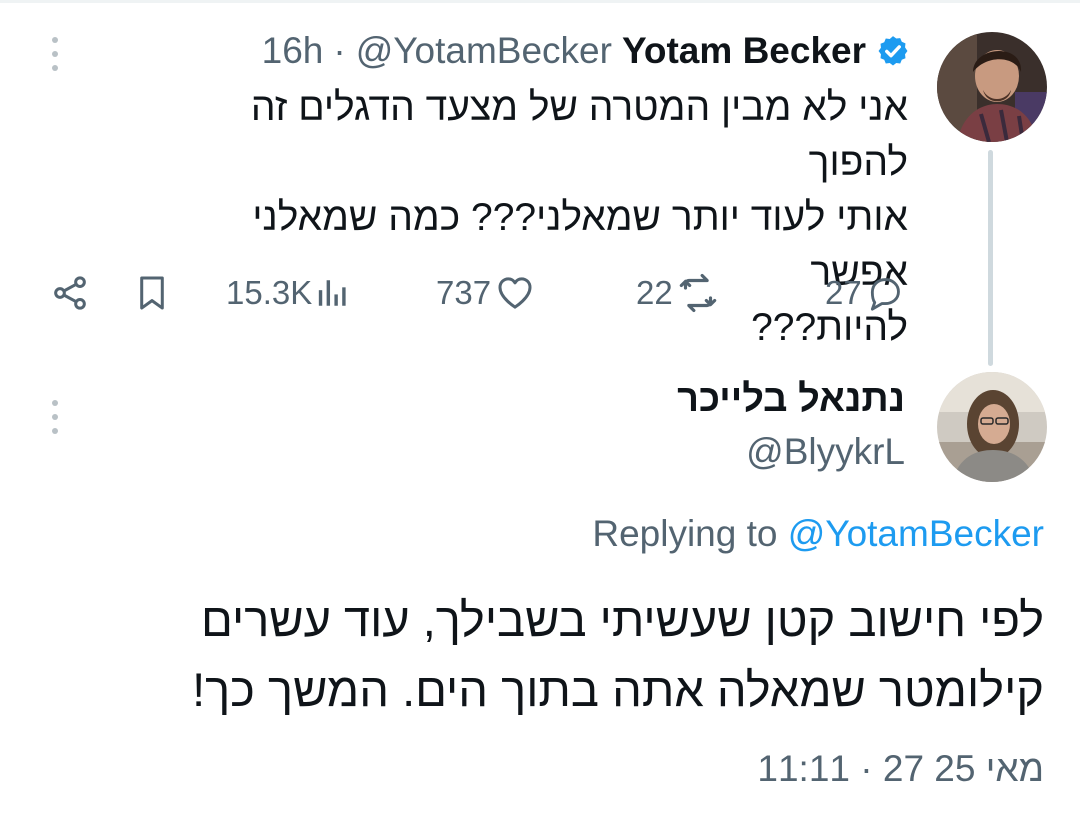 This screenshot has height=815, width=1080. What do you see at coordinates (55, 54) in the screenshot?
I see `more-options-icon` at bounding box center [55, 54].